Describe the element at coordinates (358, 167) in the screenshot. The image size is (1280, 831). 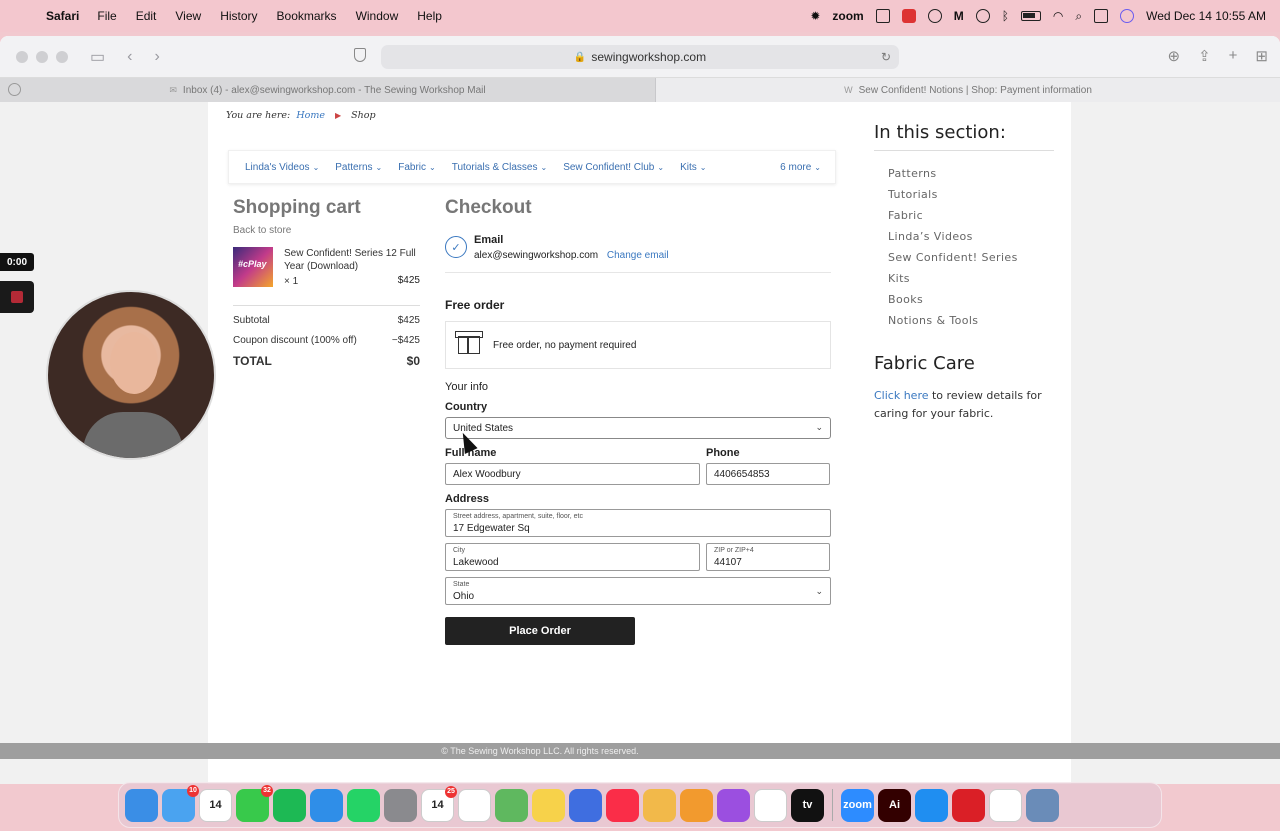
I see `nav-patterns: Patterns ⌄` at that location.